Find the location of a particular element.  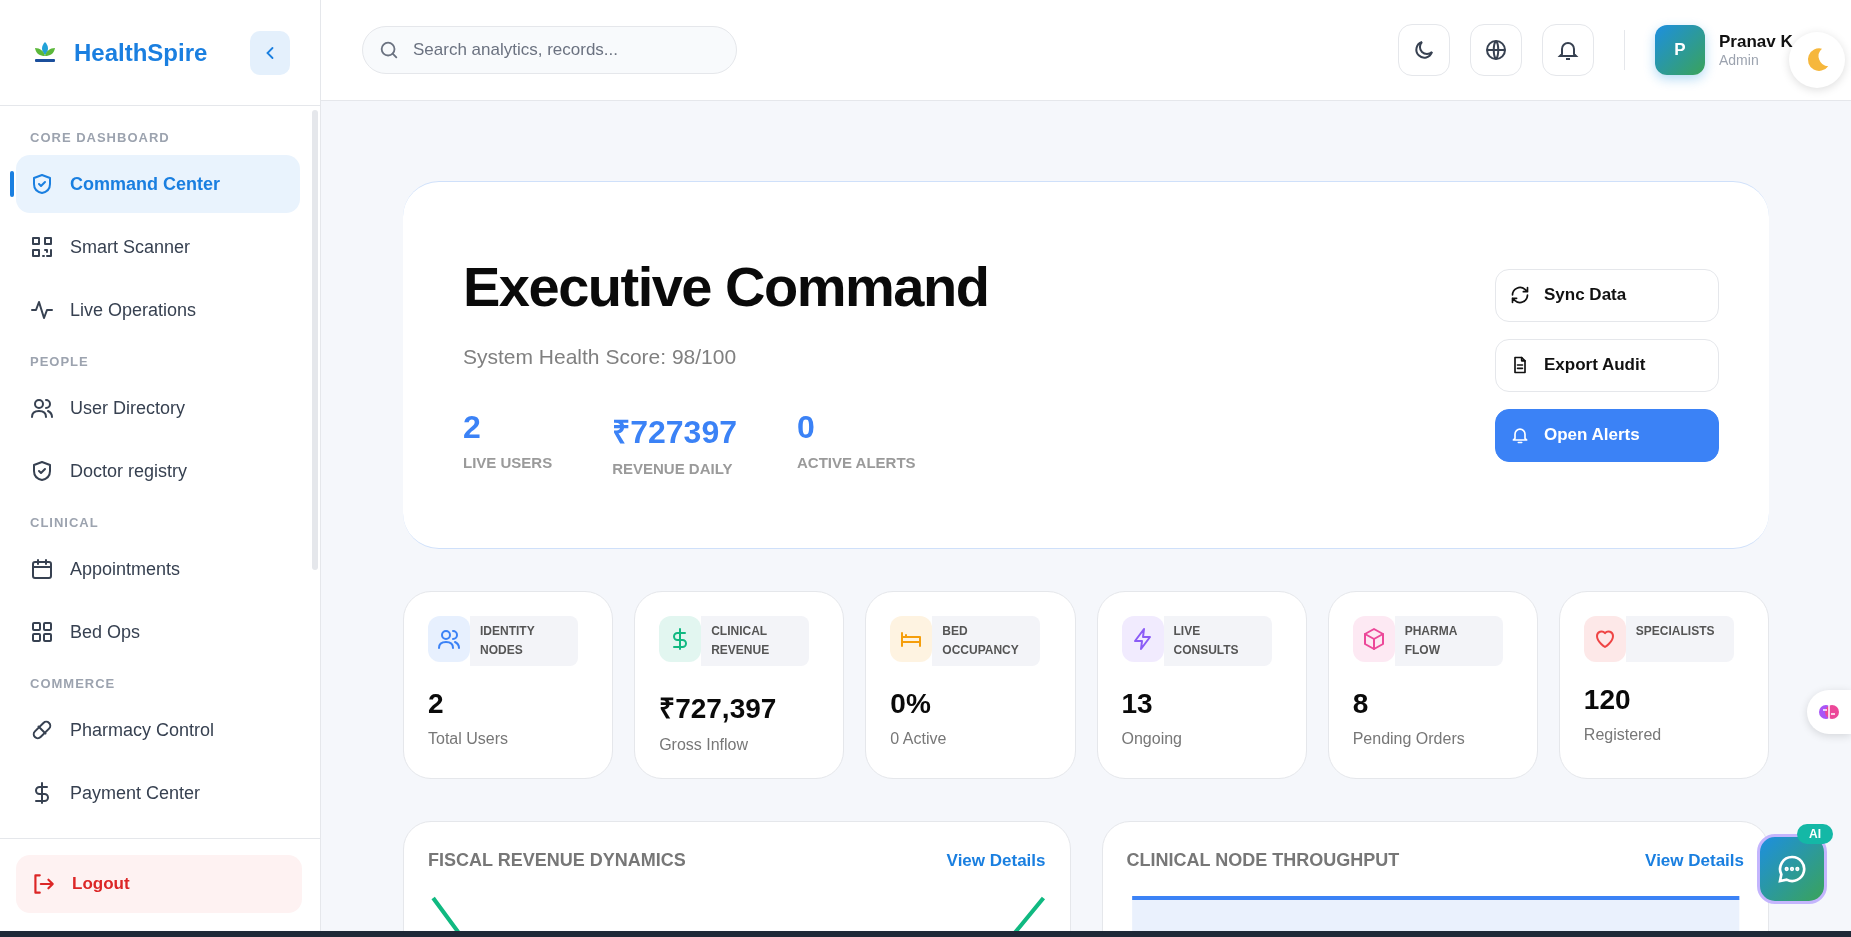

chat-bubble-icon is located at coordinates (1792, 869).